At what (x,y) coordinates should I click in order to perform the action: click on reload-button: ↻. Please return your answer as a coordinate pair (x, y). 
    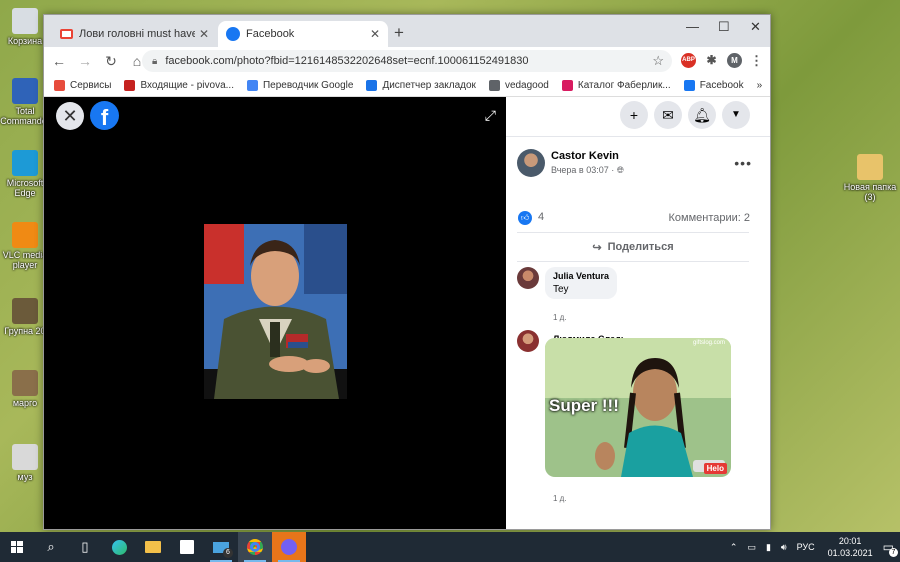
    Looking at the image, I should click on (111, 61).